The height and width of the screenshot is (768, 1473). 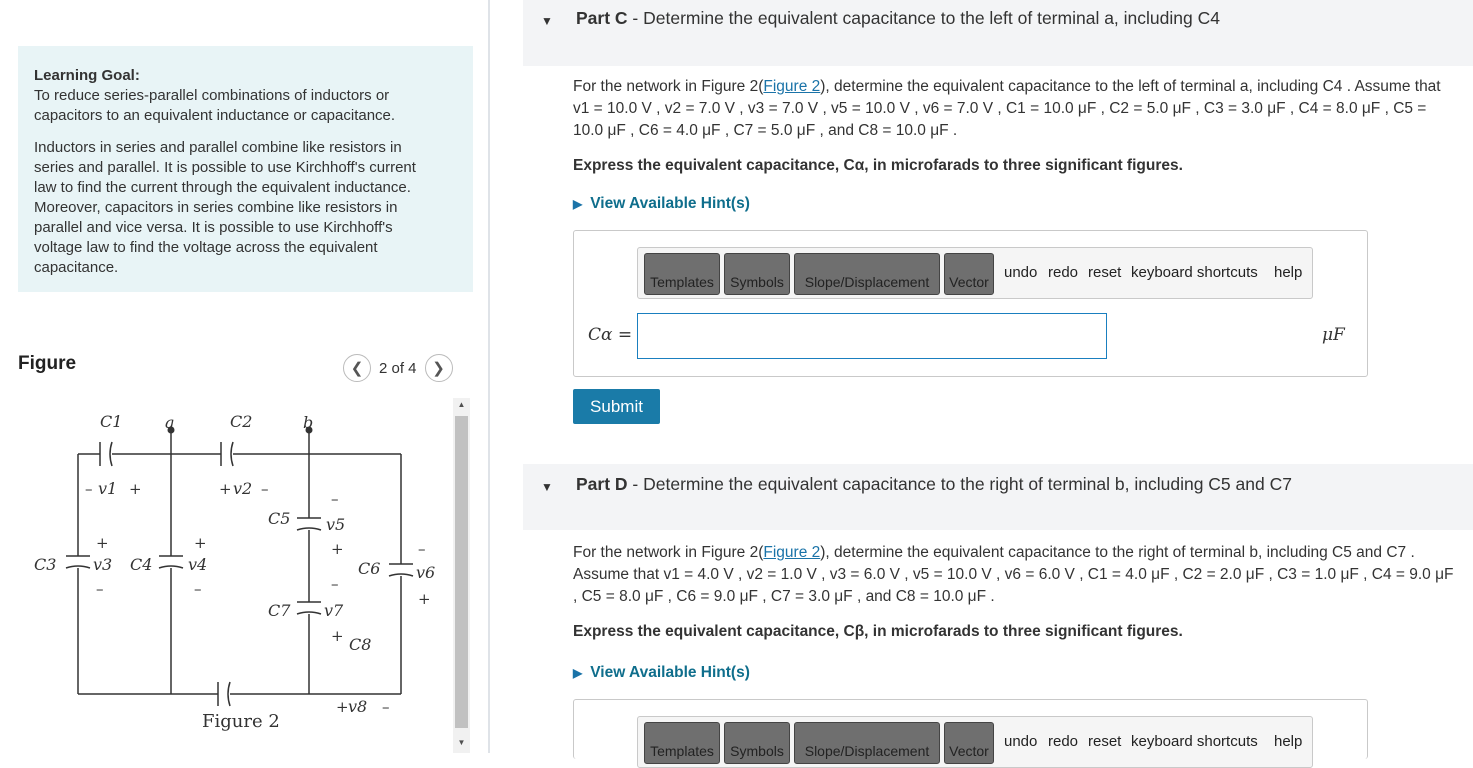 What do you see at coordinates (461, 404) in the screenshot?
I see `scroll-up-icon: ▲` at bounding box center [461, 404].